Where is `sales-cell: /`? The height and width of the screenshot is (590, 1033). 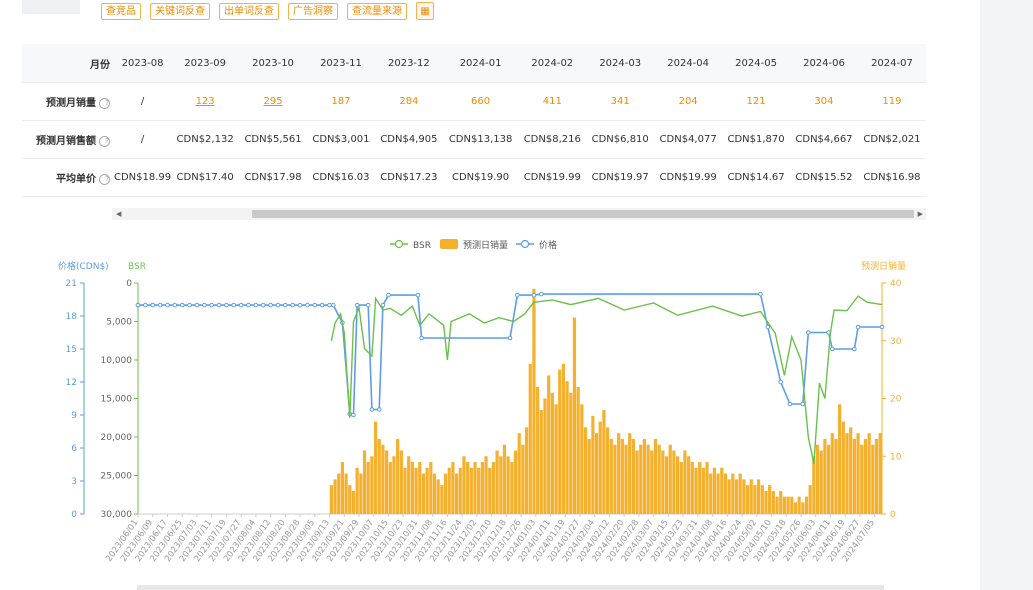 sales-cell: / is located at coordinates (143, 101).